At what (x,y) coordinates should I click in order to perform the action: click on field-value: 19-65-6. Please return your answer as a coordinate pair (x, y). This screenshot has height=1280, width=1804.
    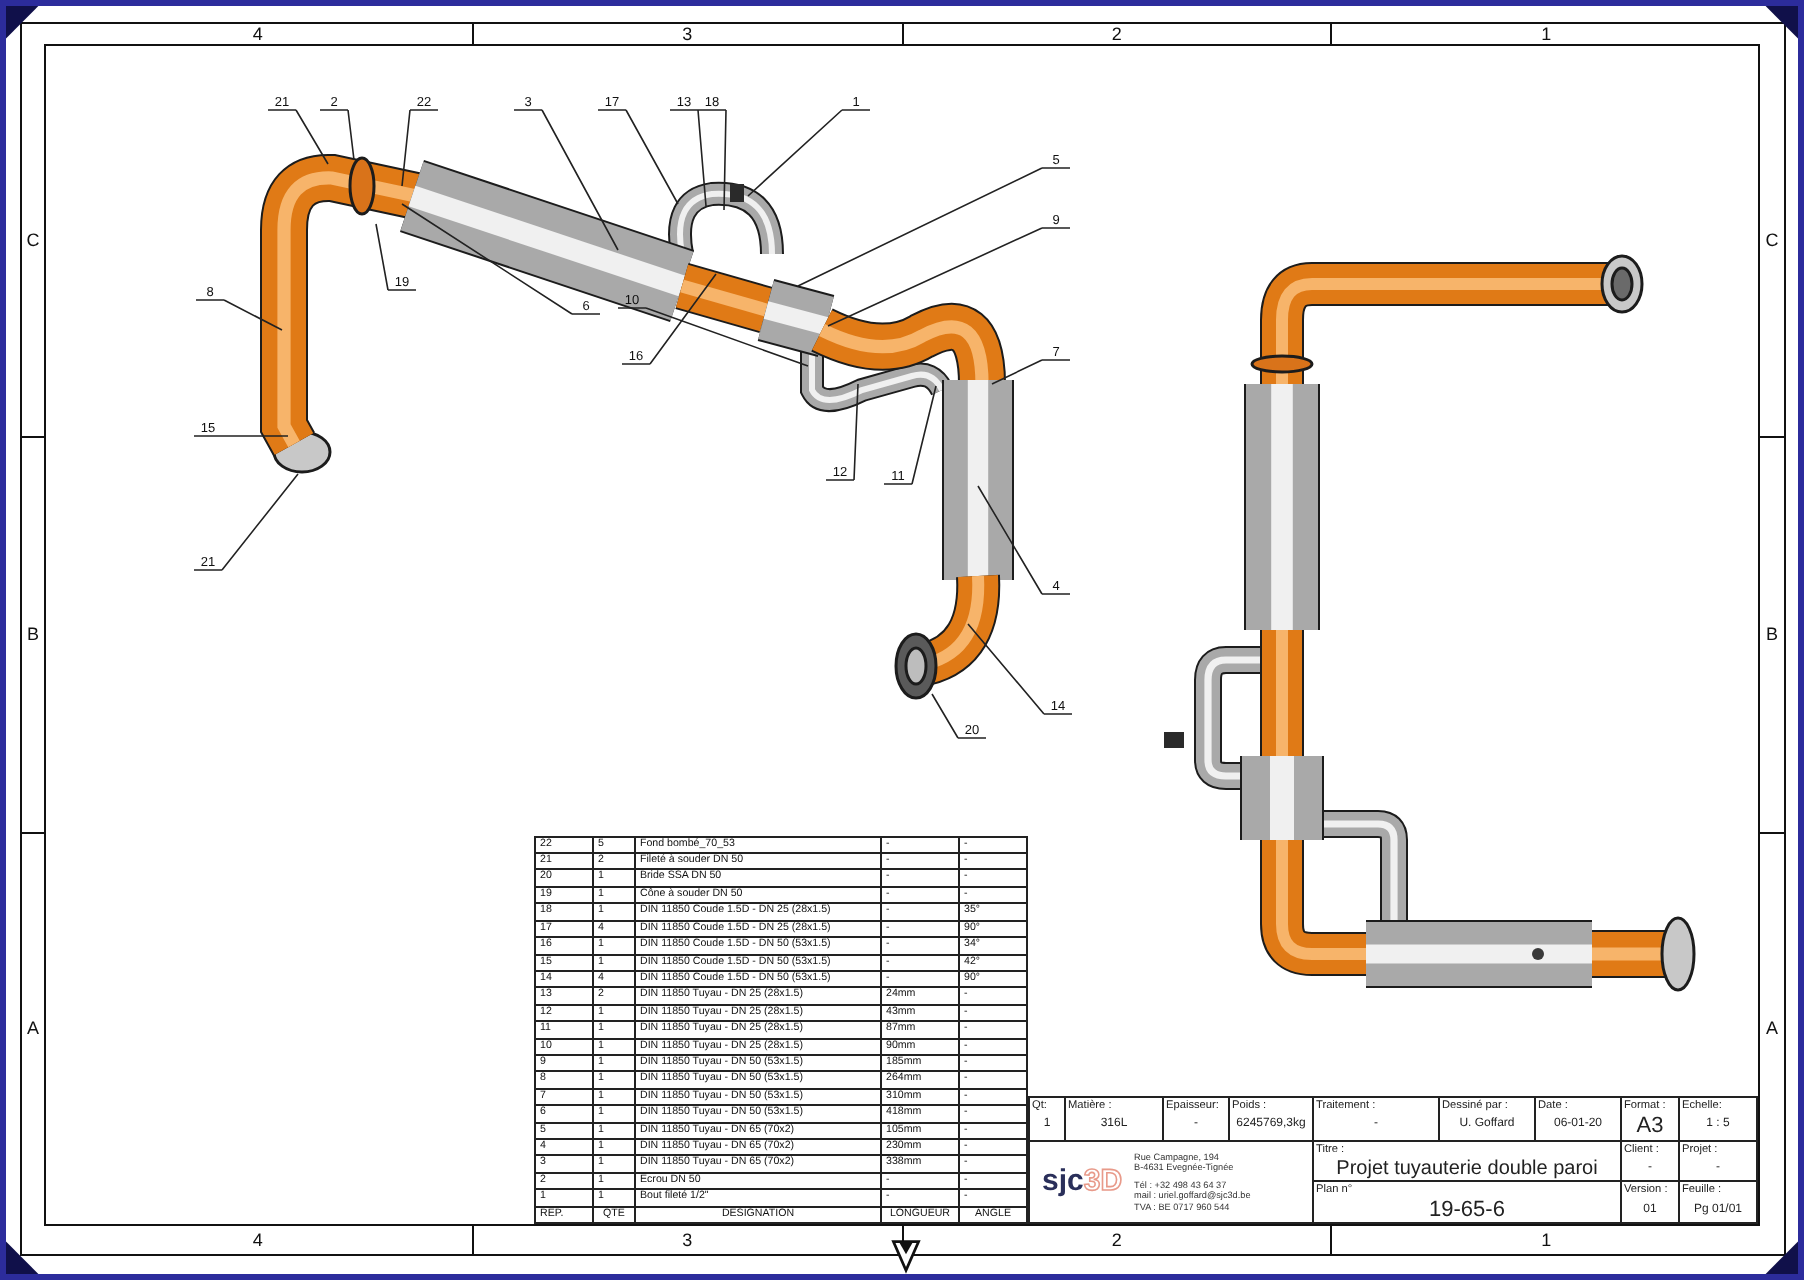
    Looking at the image, I should click on (1467, 1210).